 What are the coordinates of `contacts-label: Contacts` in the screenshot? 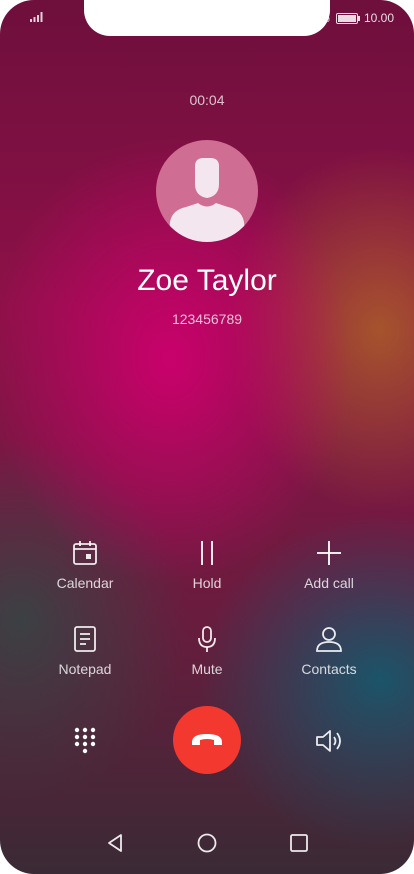 It's located at (329, 669).